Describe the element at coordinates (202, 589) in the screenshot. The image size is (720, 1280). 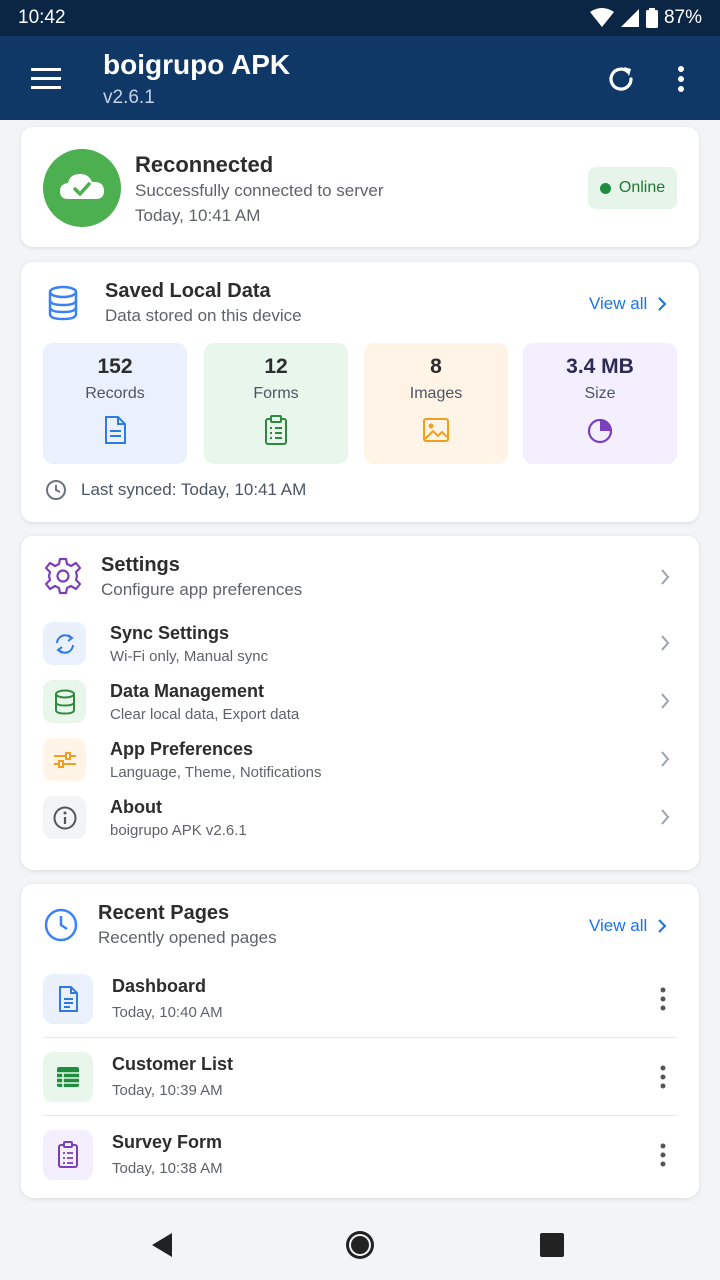
I see `settings-subtitle: Configure app preferences` at that location.